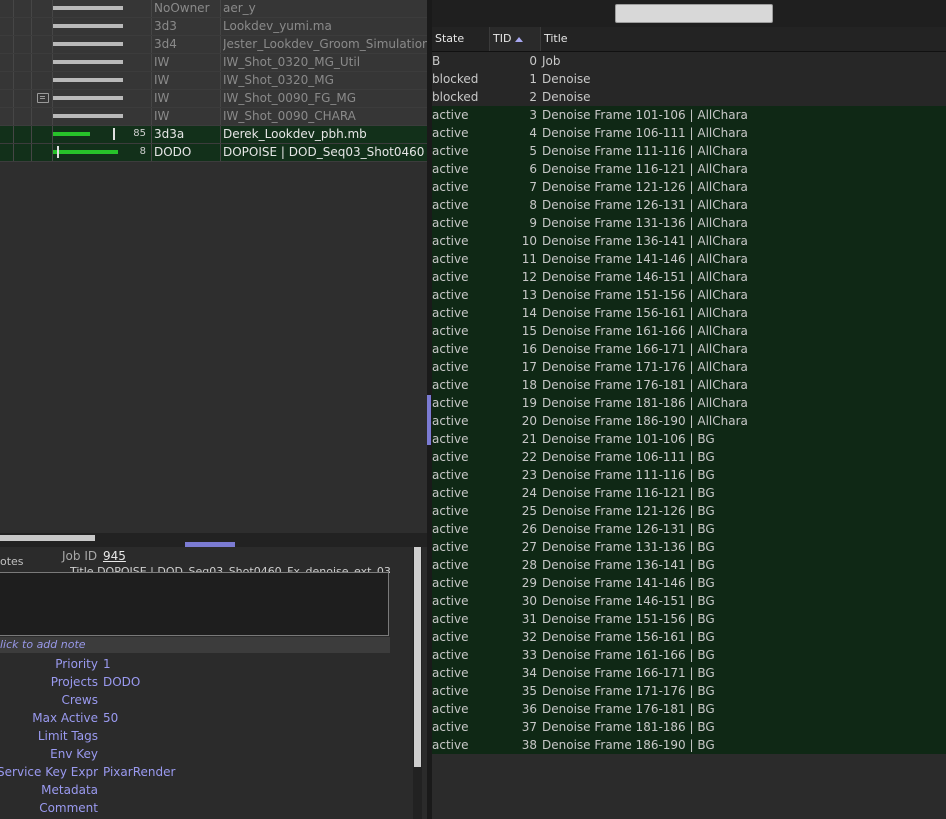  I want to click on property-label: Metadata, so click(69, 790).